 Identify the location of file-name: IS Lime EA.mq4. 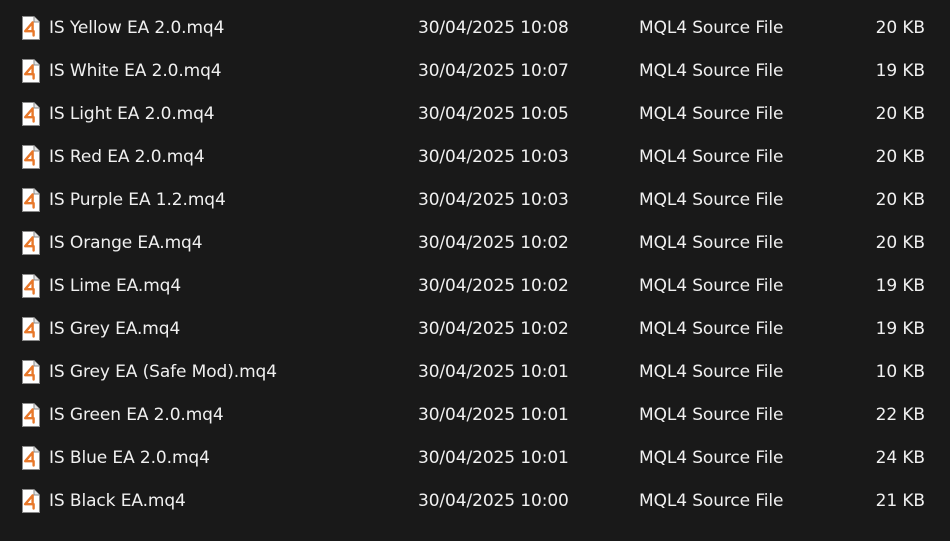
(115, 286).